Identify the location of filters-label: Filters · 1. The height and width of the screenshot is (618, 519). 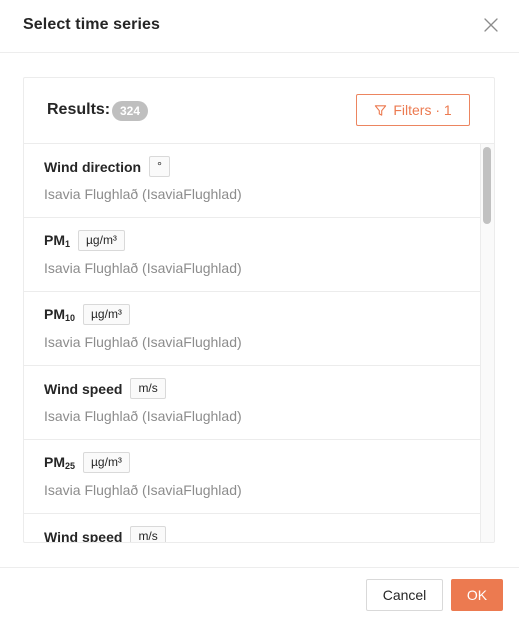
(422, 110).